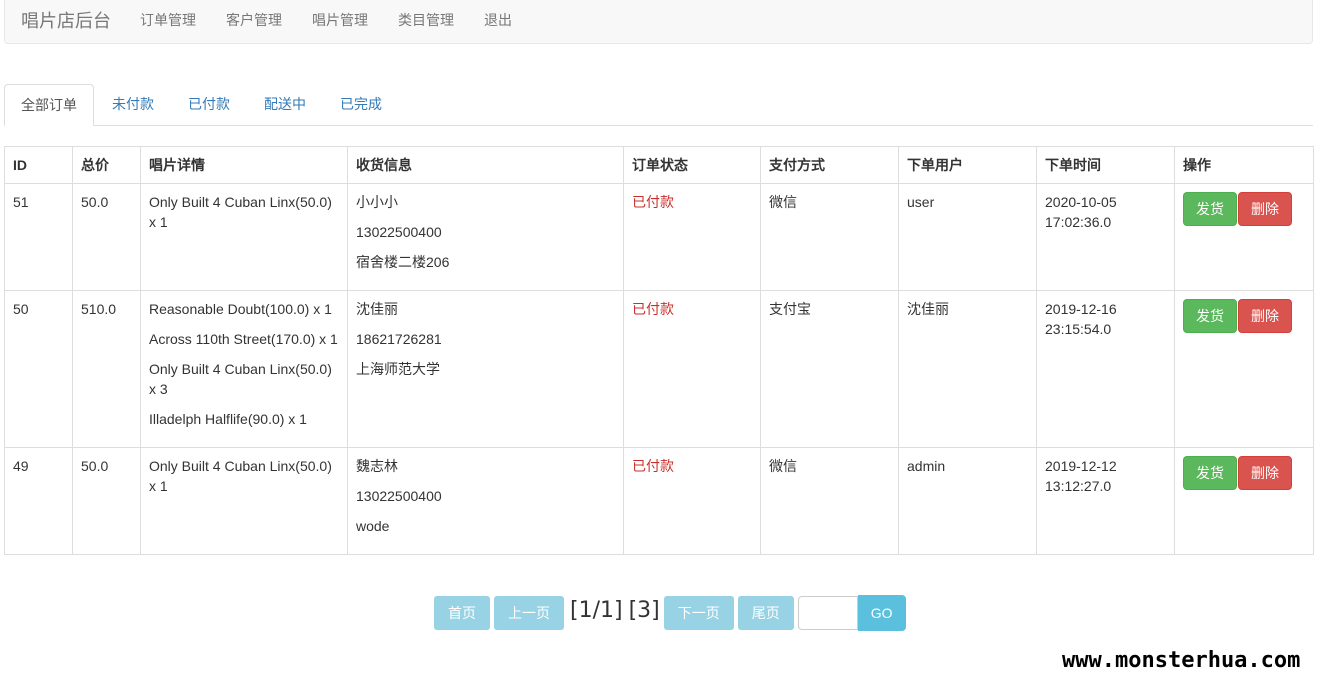 This screenshot has width=1320, height=690. I want to click on order-status-tabs: 全部订单 未付款 已付款 配送中 已完成, so click(658, 105).